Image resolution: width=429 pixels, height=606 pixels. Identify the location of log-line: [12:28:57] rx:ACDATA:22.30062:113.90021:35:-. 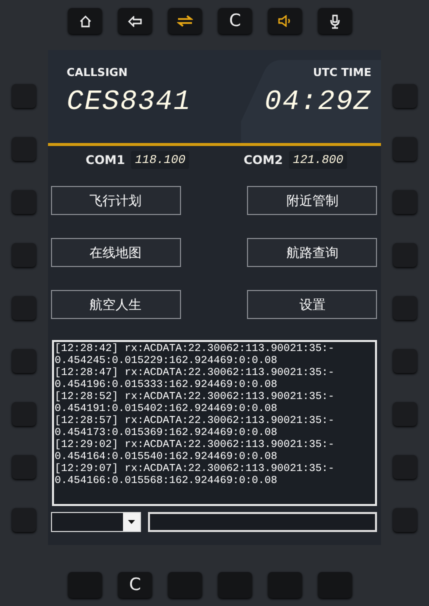
(195, 421).